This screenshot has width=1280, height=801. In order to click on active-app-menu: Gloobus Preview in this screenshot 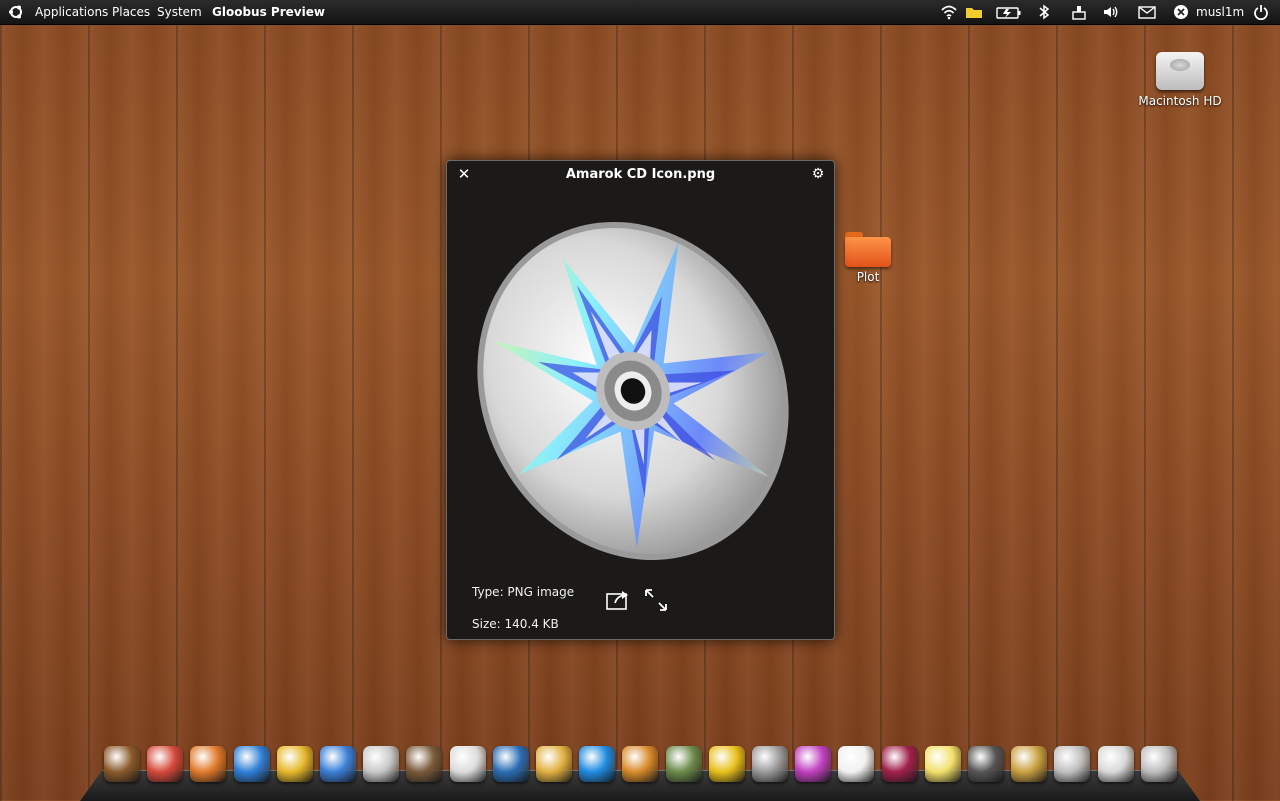, I will do `click(268, 12)`.